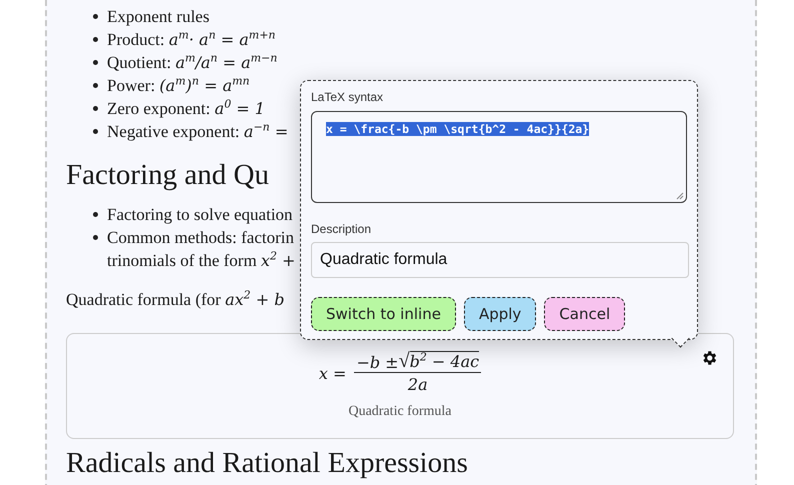  Describe the element at coordinates (200, 237) in the screenshot. I see `list-item-text: Common methods: factorin` at that location.